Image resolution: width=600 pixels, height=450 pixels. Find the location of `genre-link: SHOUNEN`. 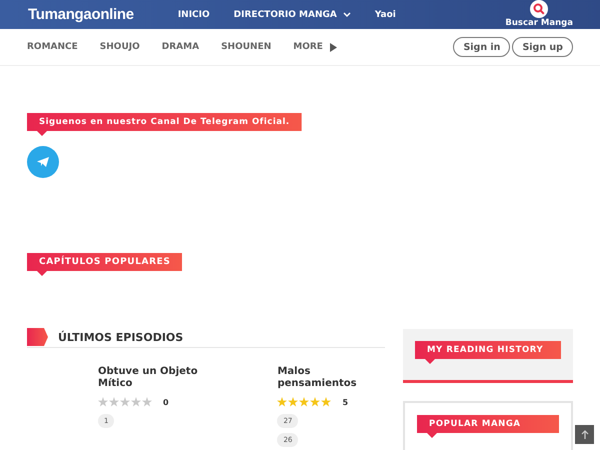

genre-link: SHOUNEN is located at coordinates (246, 47).